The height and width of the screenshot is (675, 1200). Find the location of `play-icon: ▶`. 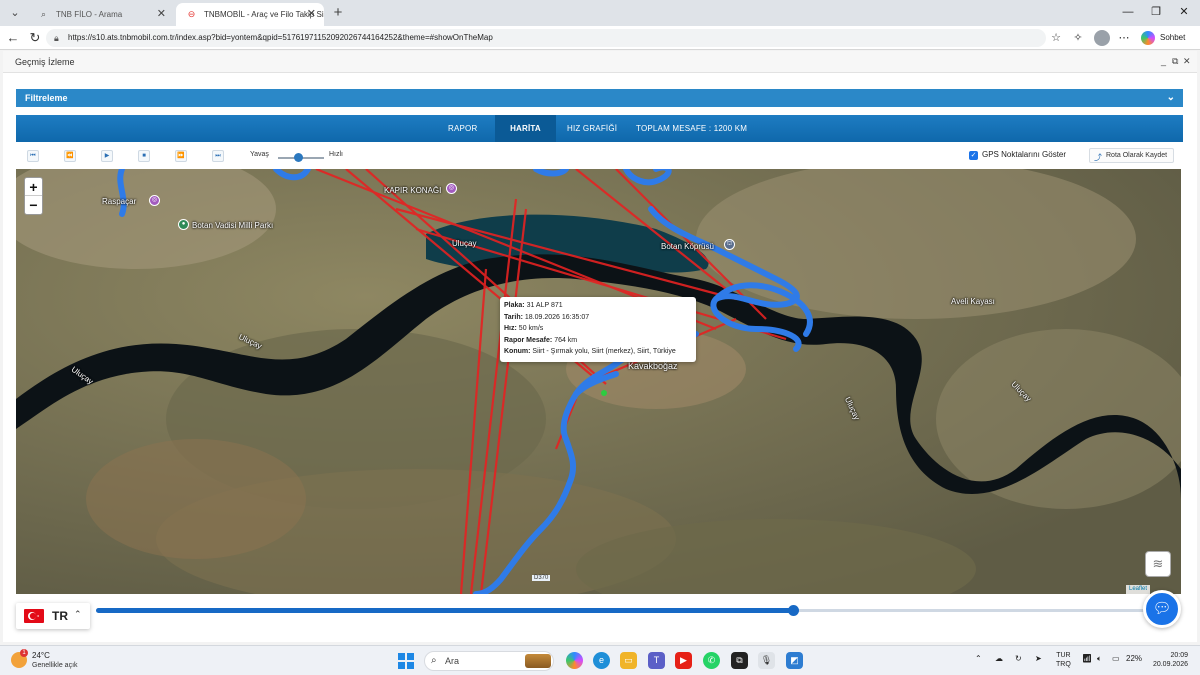

play-icon: ▶ is located at coordinates (107, 156).